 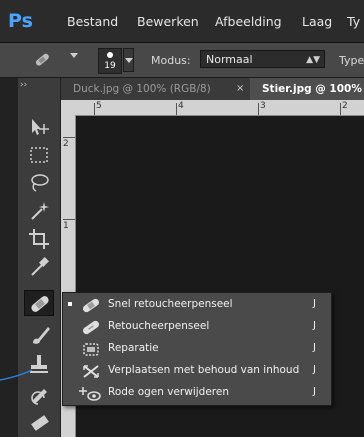 What do you see at coordinates (39, 211) in the screenshot?
I see `magic-wand-icon` at bounding box center [39, 211].